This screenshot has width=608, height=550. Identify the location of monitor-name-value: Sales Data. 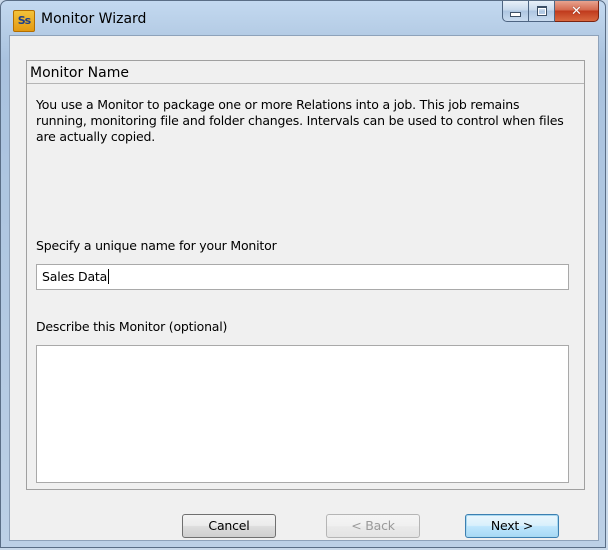
(75, 276).